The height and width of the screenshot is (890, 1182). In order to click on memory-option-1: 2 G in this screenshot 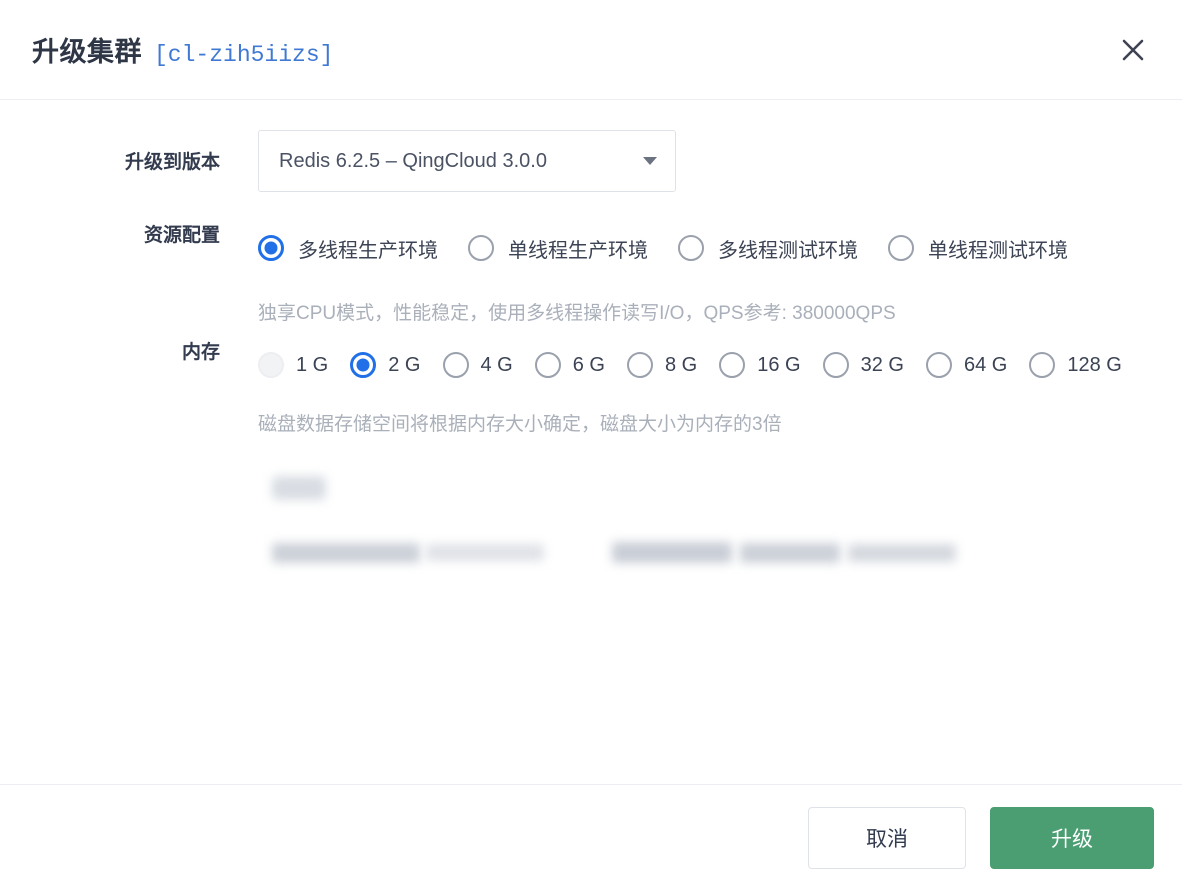, I will do `click(385, 365)`.